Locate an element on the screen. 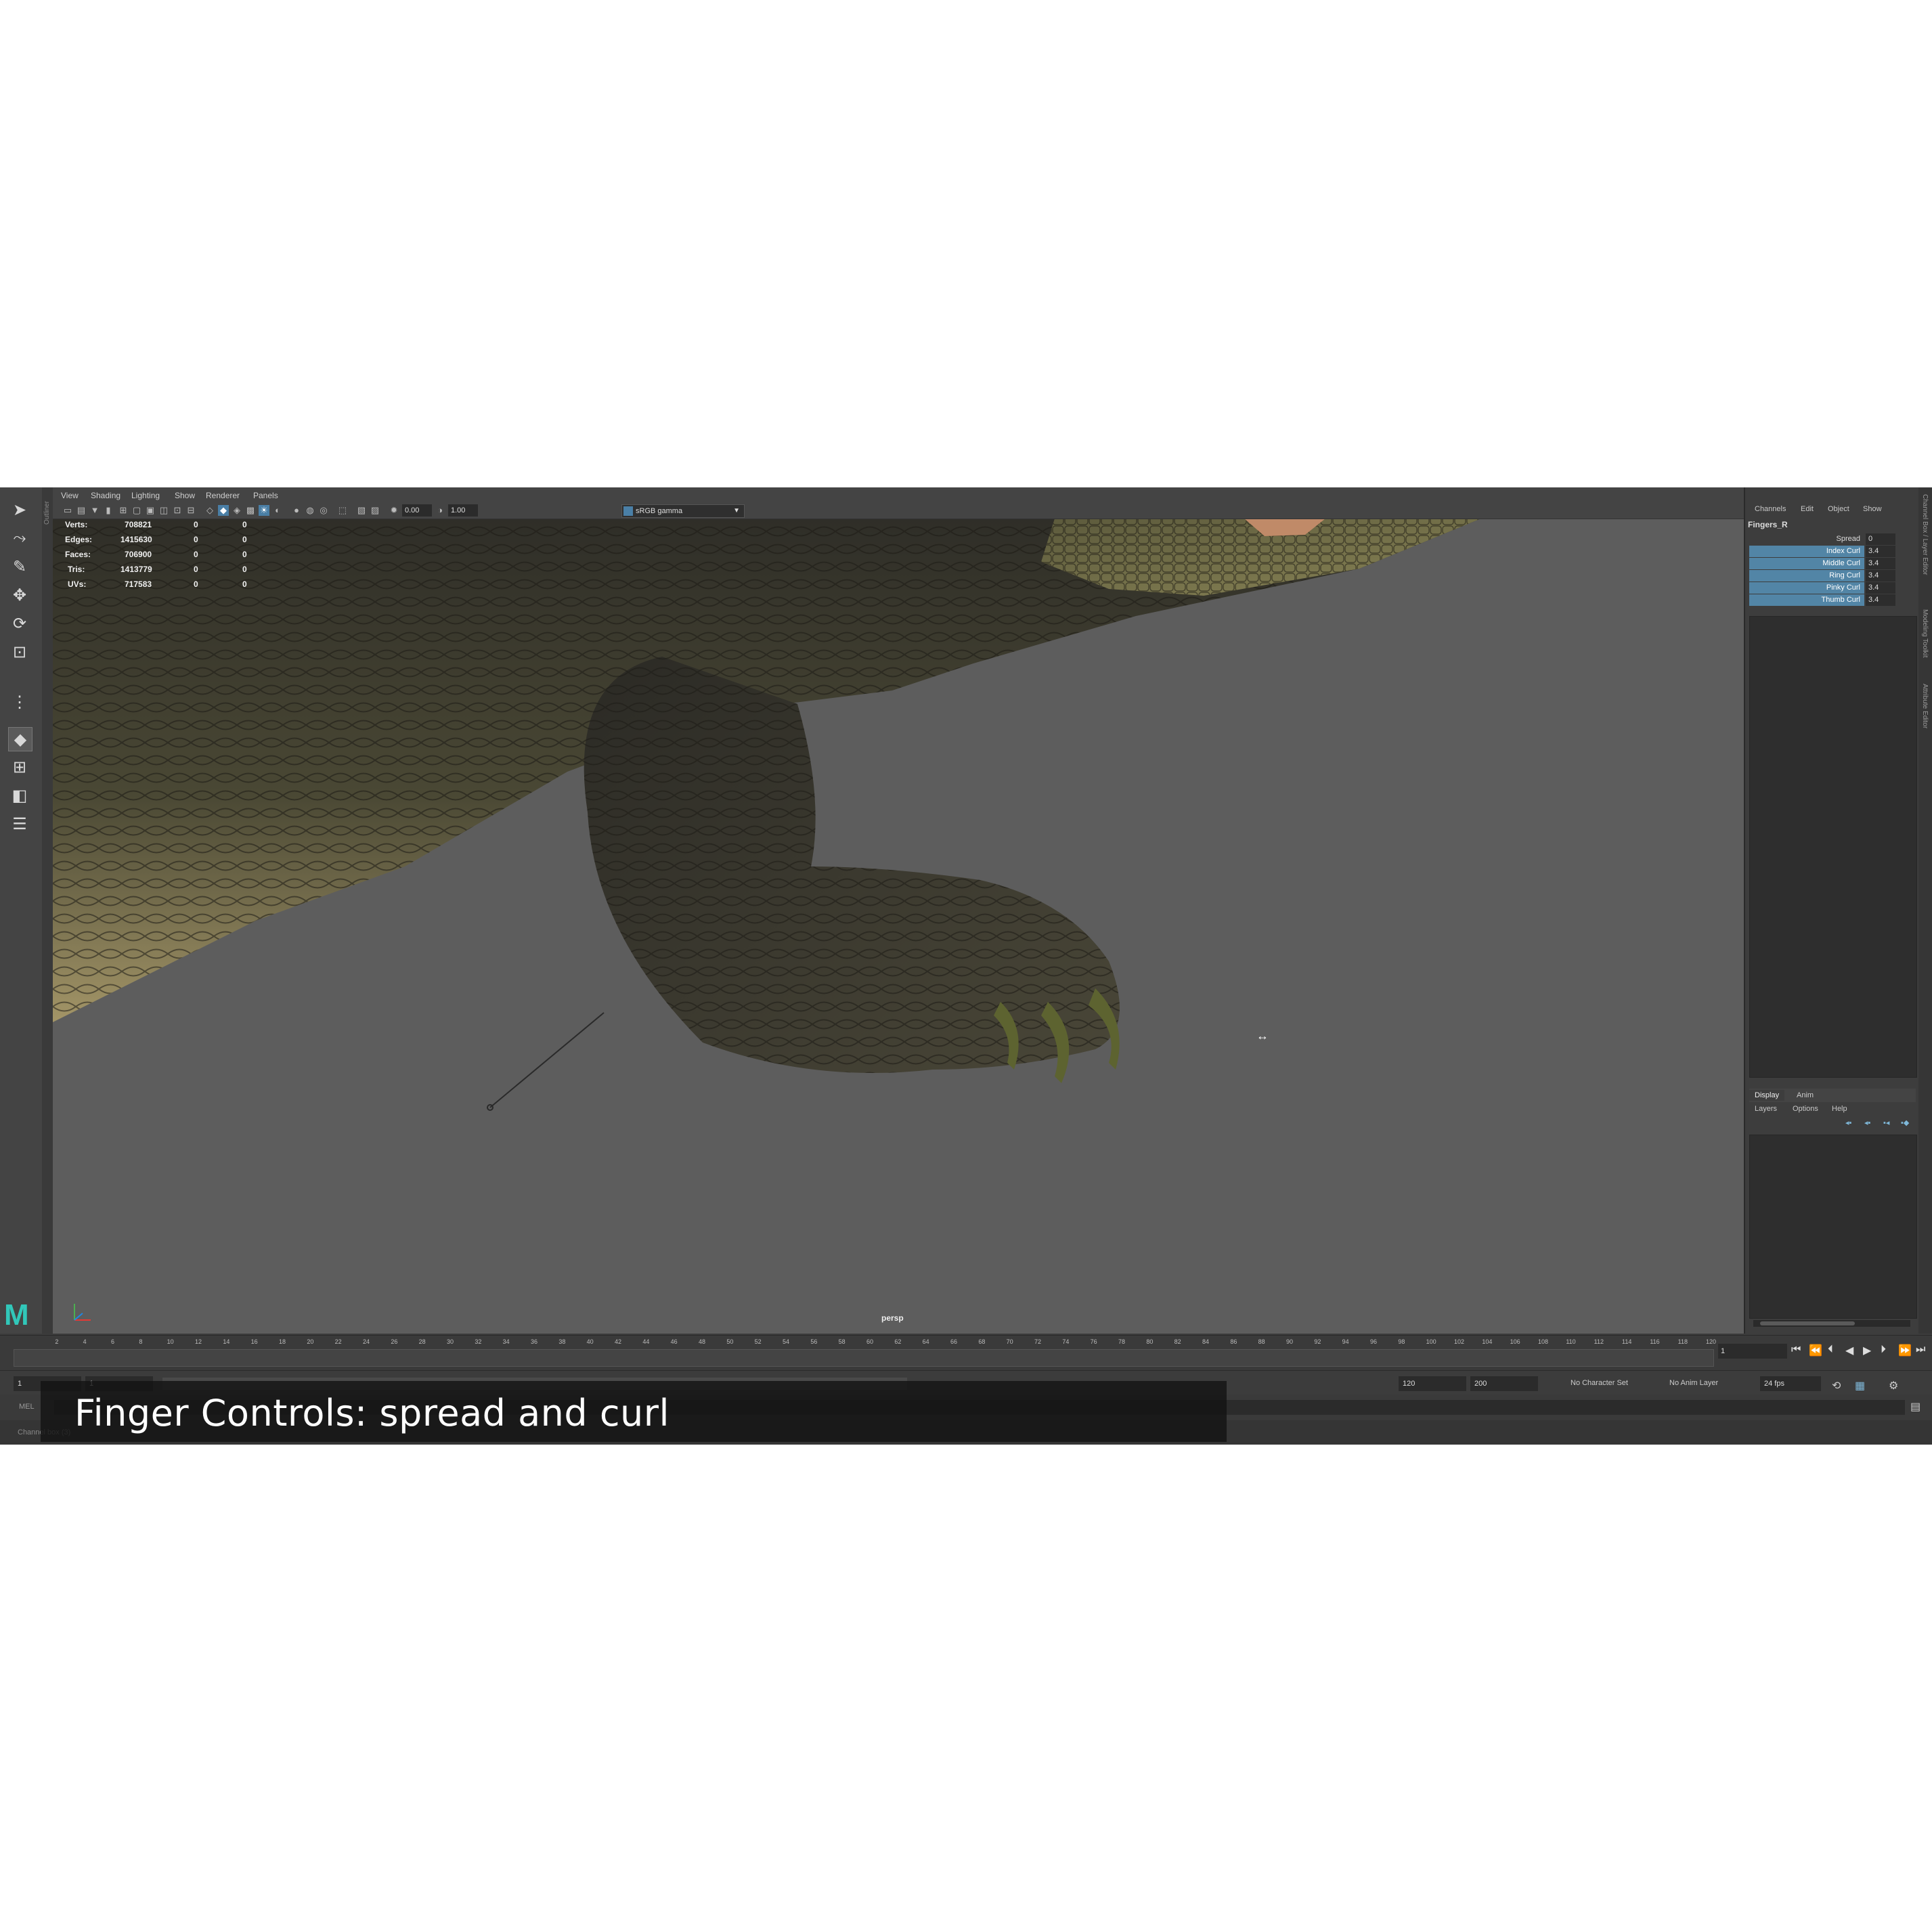 This screenshot has width=1932, height=1932. image-plane-icon: ▮ is located at coordinates (108, 510).